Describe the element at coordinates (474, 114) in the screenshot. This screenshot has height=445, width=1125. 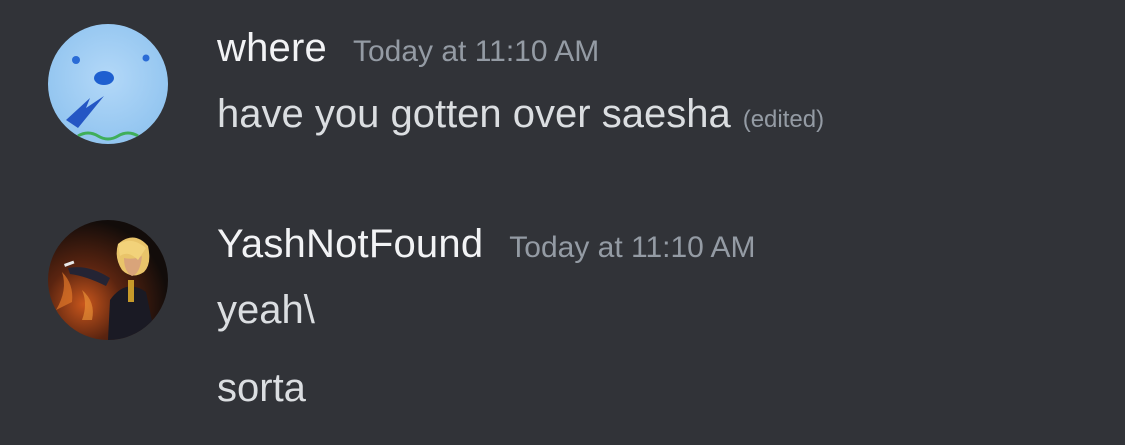
I see `message-text: have you gotten over saesha` at that location.